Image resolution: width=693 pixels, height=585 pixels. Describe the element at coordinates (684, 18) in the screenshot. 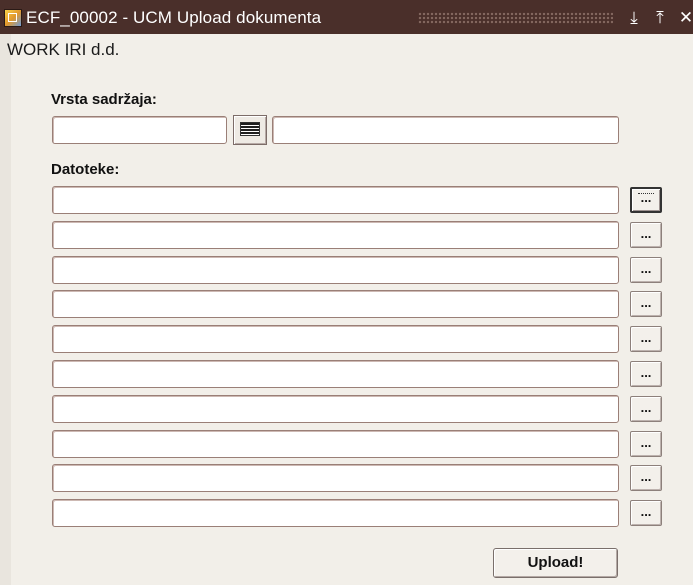

I see `close-icon: ✕` at that location.